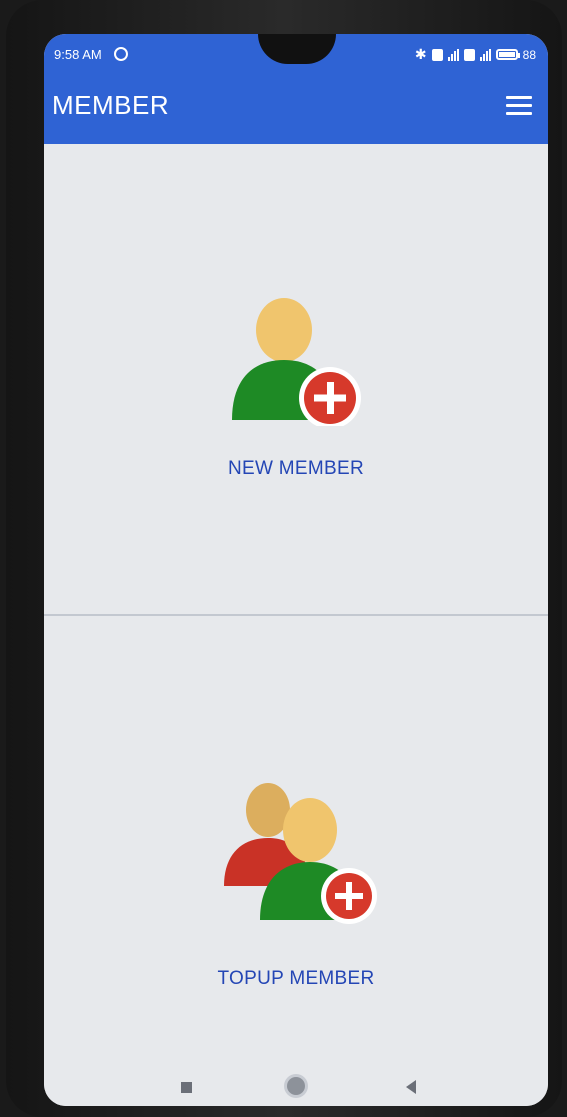 This screenshot has width=567, height=1117. Describe the element at coordinates (121, 54) in the screenshot. I see `alarm-icon` at that location.